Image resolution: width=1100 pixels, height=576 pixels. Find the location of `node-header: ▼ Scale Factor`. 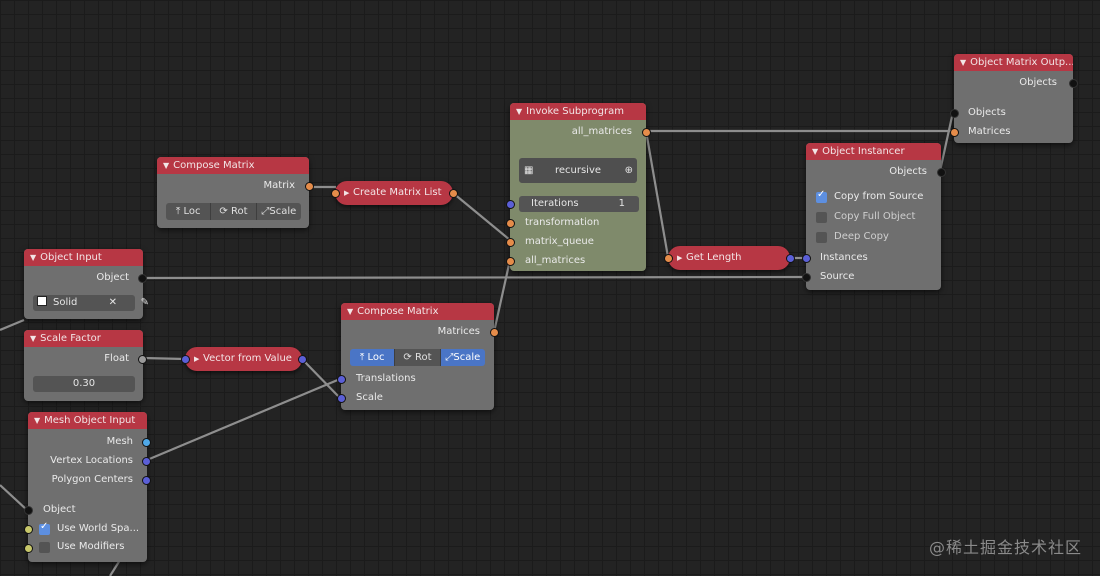

node-header: ▼ Scale Factor is located at coordinates (83, 338).